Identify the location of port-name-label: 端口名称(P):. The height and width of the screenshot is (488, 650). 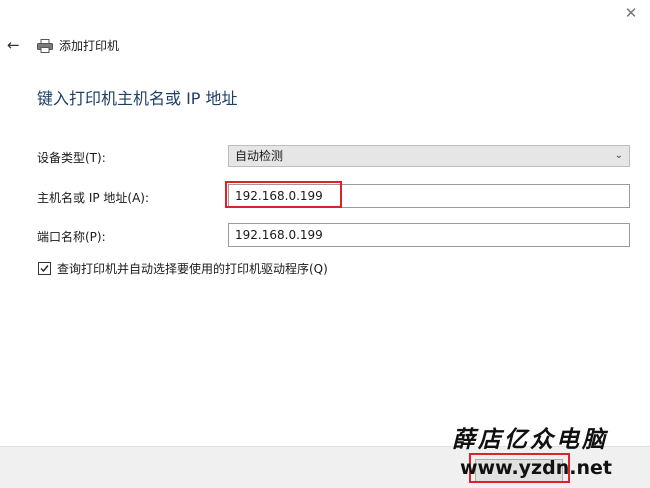
(71, 237).